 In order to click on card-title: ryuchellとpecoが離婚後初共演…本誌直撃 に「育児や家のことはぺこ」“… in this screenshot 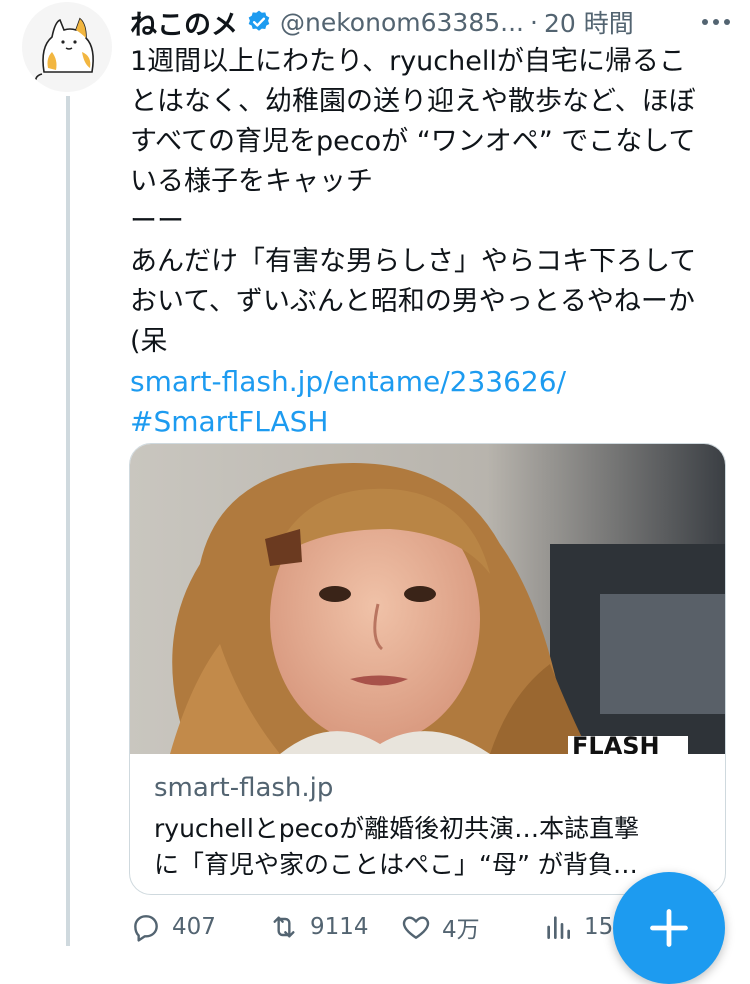, I will do `click(434, 847)`.